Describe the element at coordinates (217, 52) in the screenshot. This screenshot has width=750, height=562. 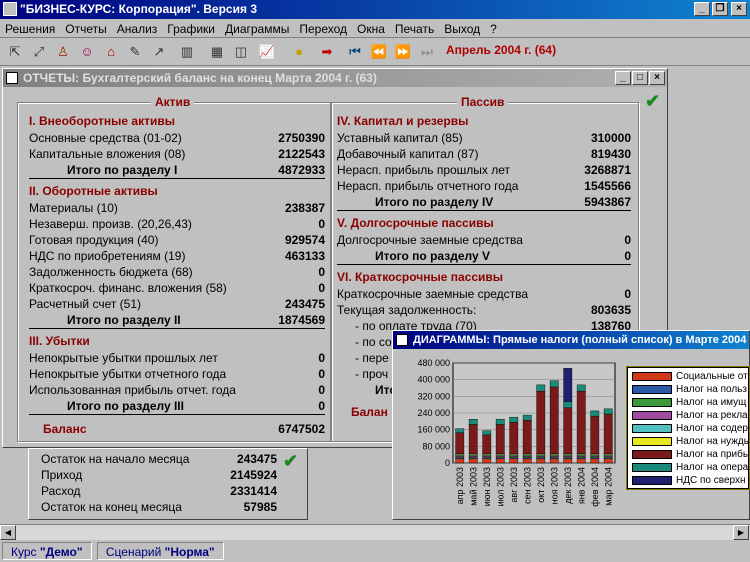
I see `table-tool-icon: ▦` at that location.